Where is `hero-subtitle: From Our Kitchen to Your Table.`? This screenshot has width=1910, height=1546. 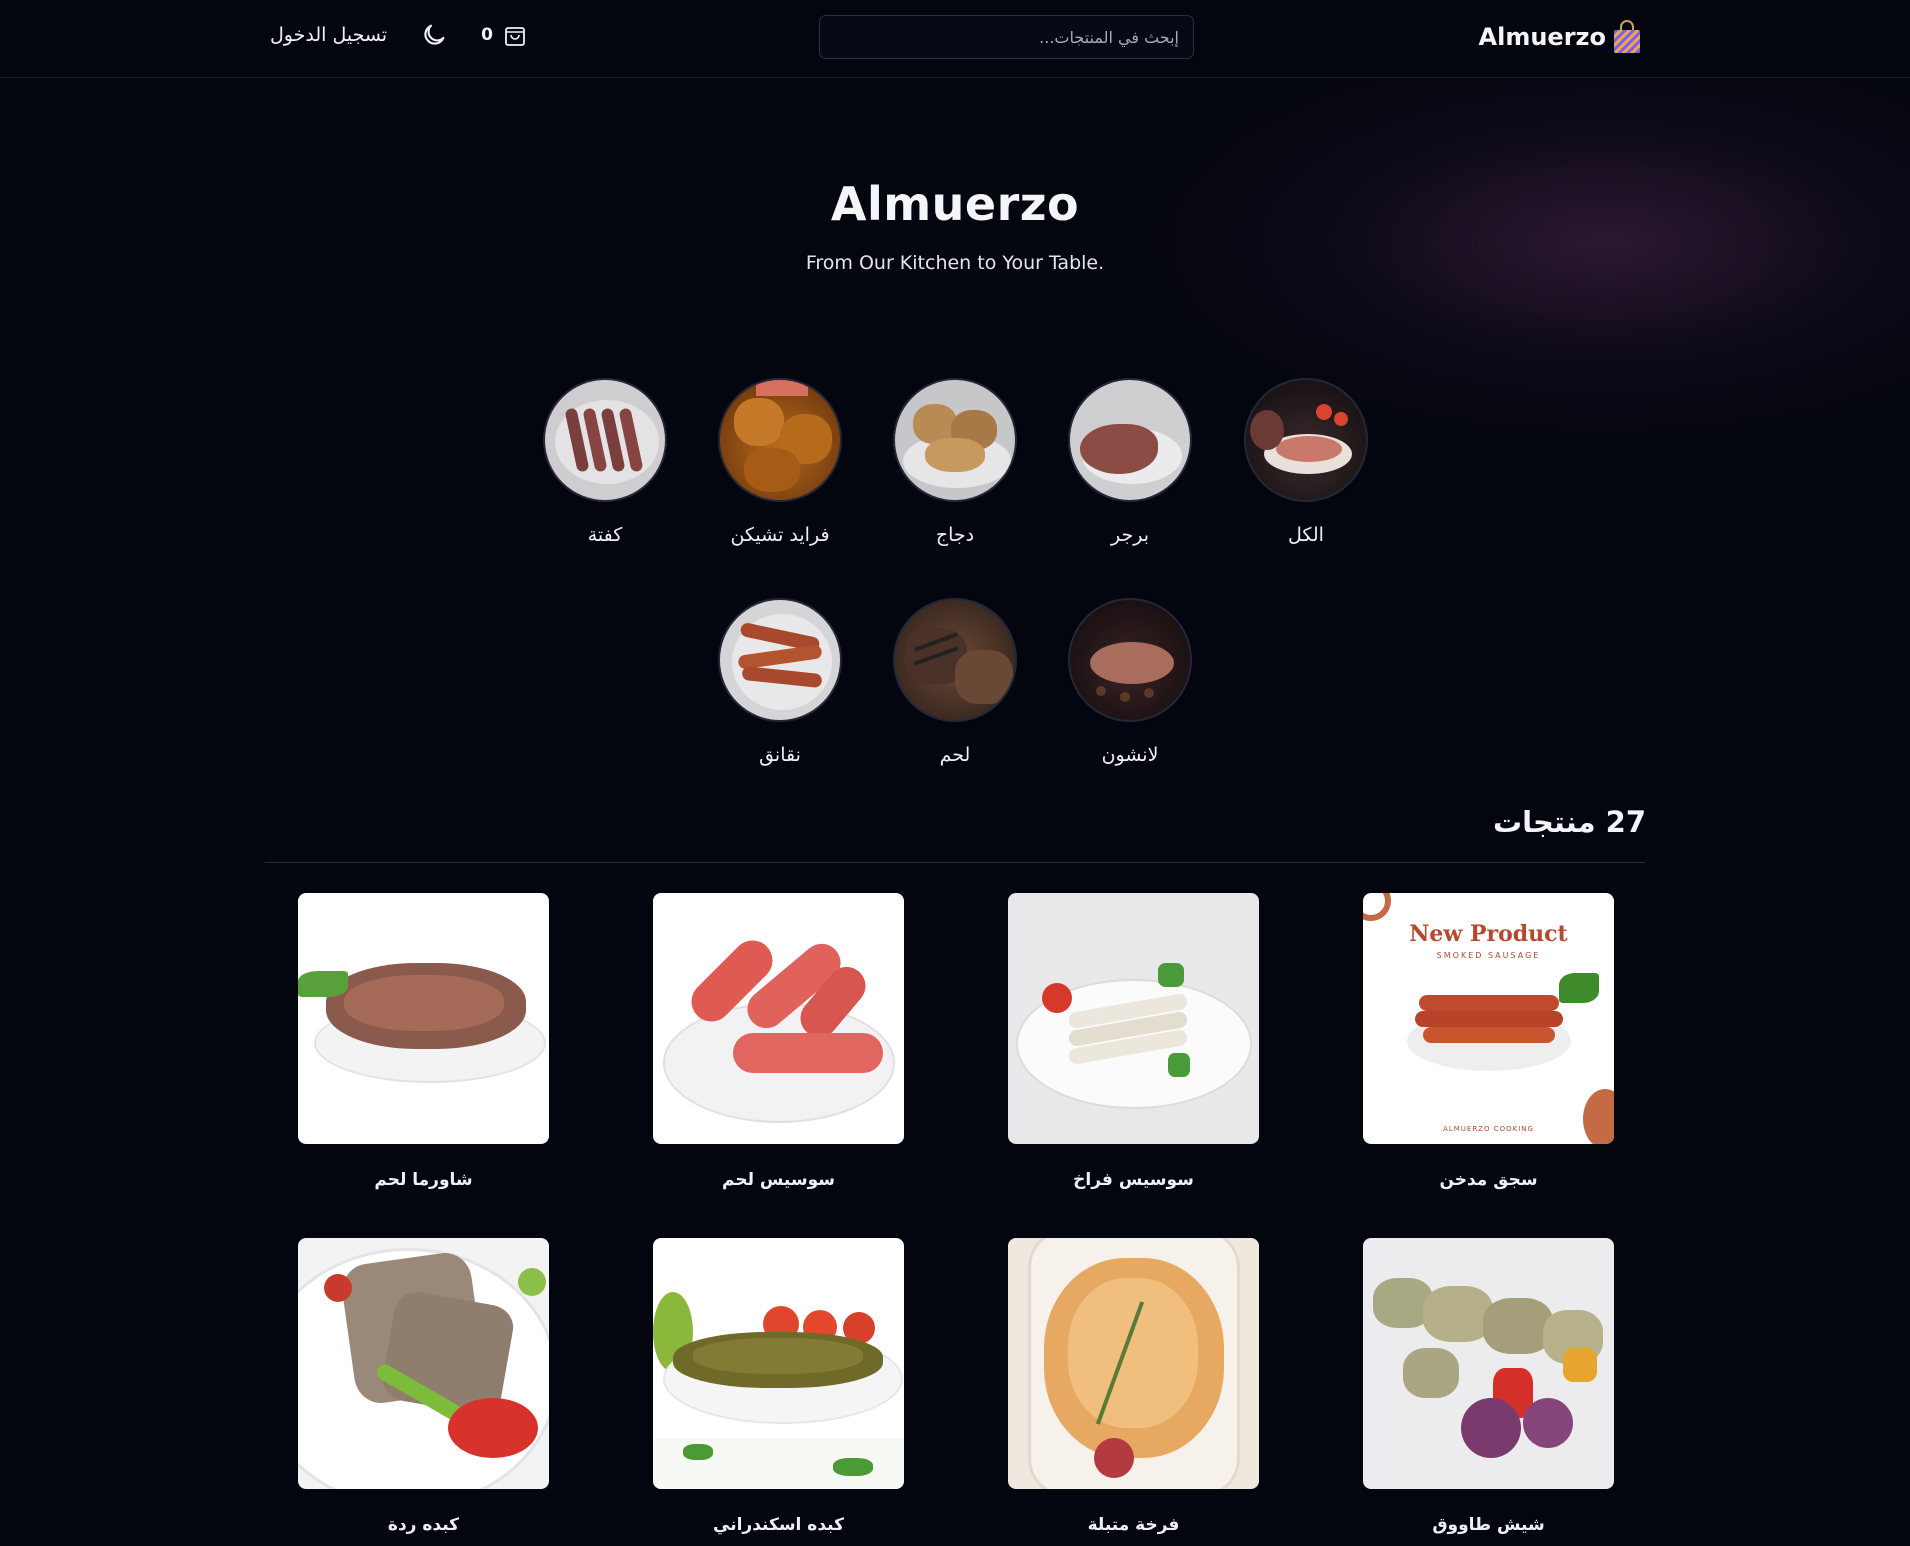 hero-subtitle: From Our Kitchen to Your Table. is located at coordinates (955, 263).